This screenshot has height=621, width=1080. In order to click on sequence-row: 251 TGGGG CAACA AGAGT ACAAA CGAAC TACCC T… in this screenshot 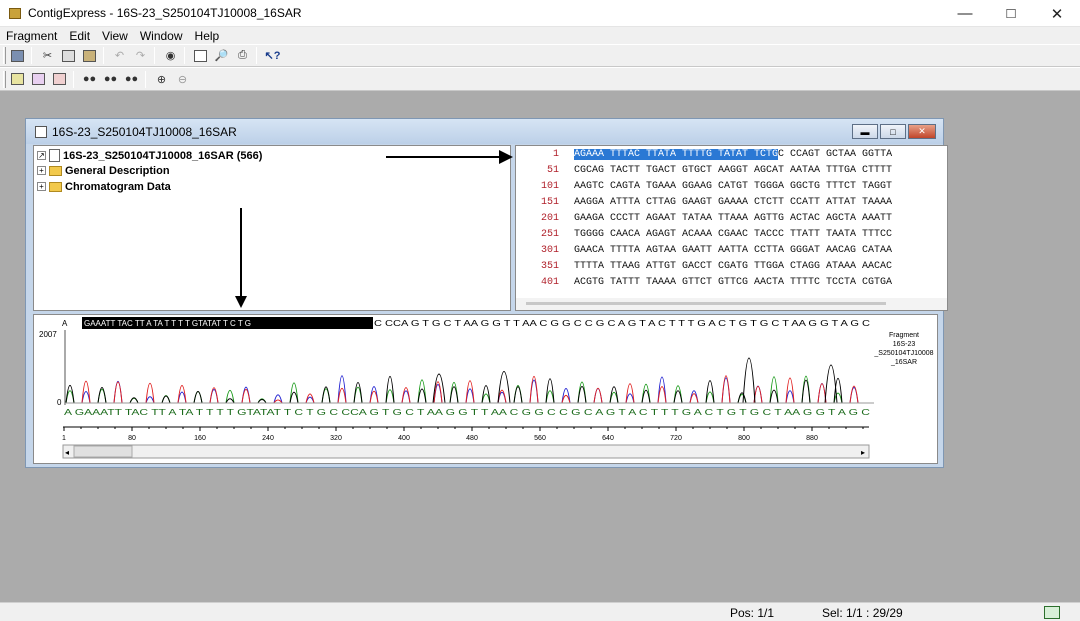, I will do `click(731, 234)`.